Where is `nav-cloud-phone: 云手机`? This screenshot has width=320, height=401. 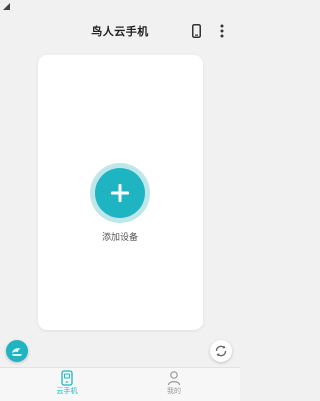 nav-cloud-phone: 云手机 is located at coordinates (67, 385).